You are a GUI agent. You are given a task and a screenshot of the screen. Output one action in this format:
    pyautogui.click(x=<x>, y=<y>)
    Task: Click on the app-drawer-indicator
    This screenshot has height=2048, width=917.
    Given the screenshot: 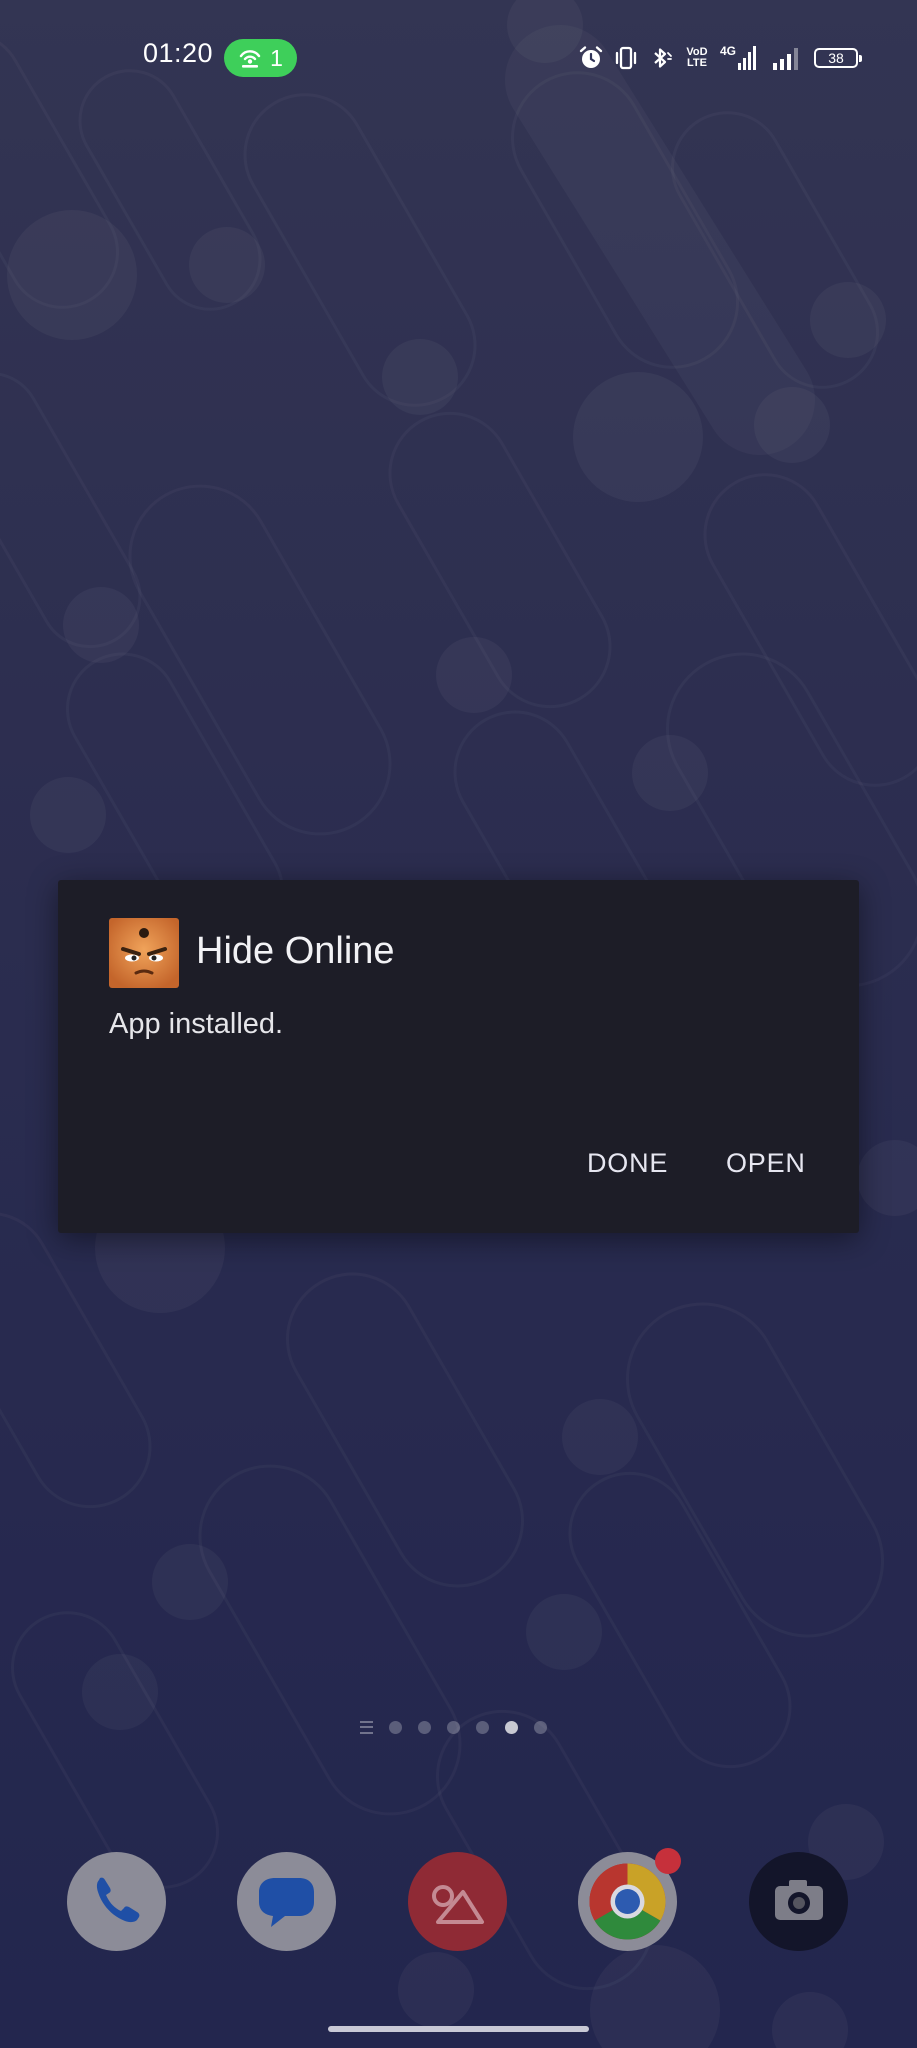 What is the action you would take?
    pyautogui.click(x=366, y=1727)
    